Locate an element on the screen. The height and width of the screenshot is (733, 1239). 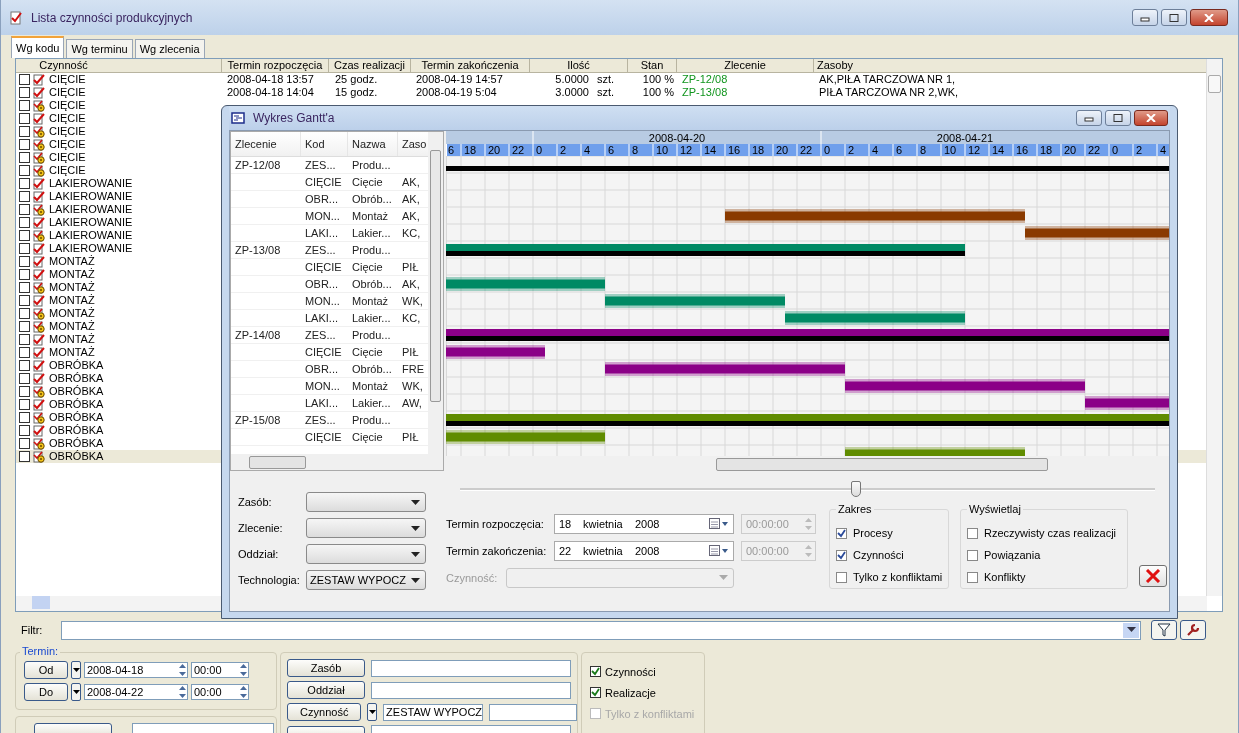
checkbox-label: Realizacje is located at coordinates (630, 692).